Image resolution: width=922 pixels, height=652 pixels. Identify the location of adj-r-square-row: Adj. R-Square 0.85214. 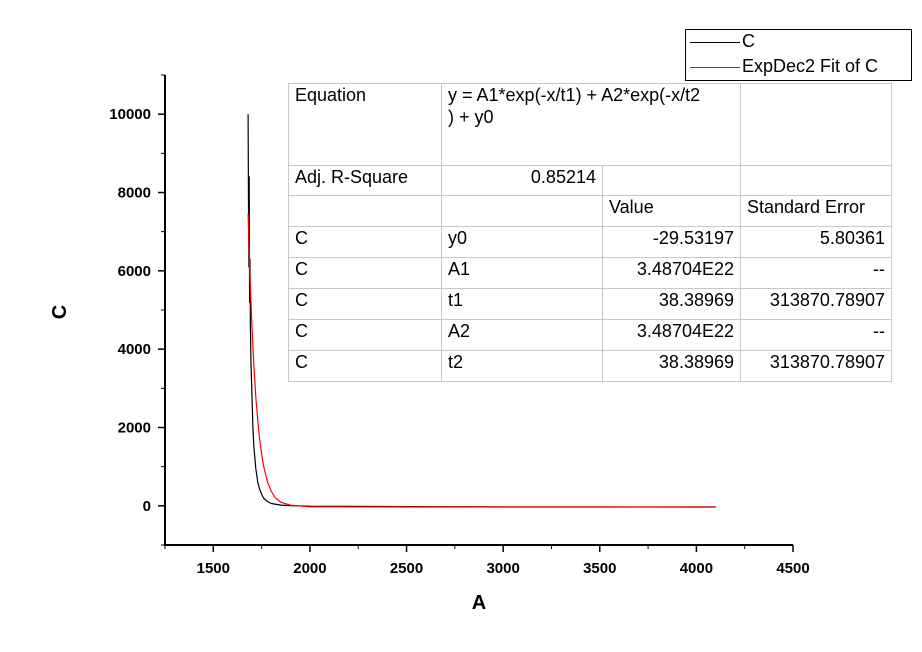
(590, 180).